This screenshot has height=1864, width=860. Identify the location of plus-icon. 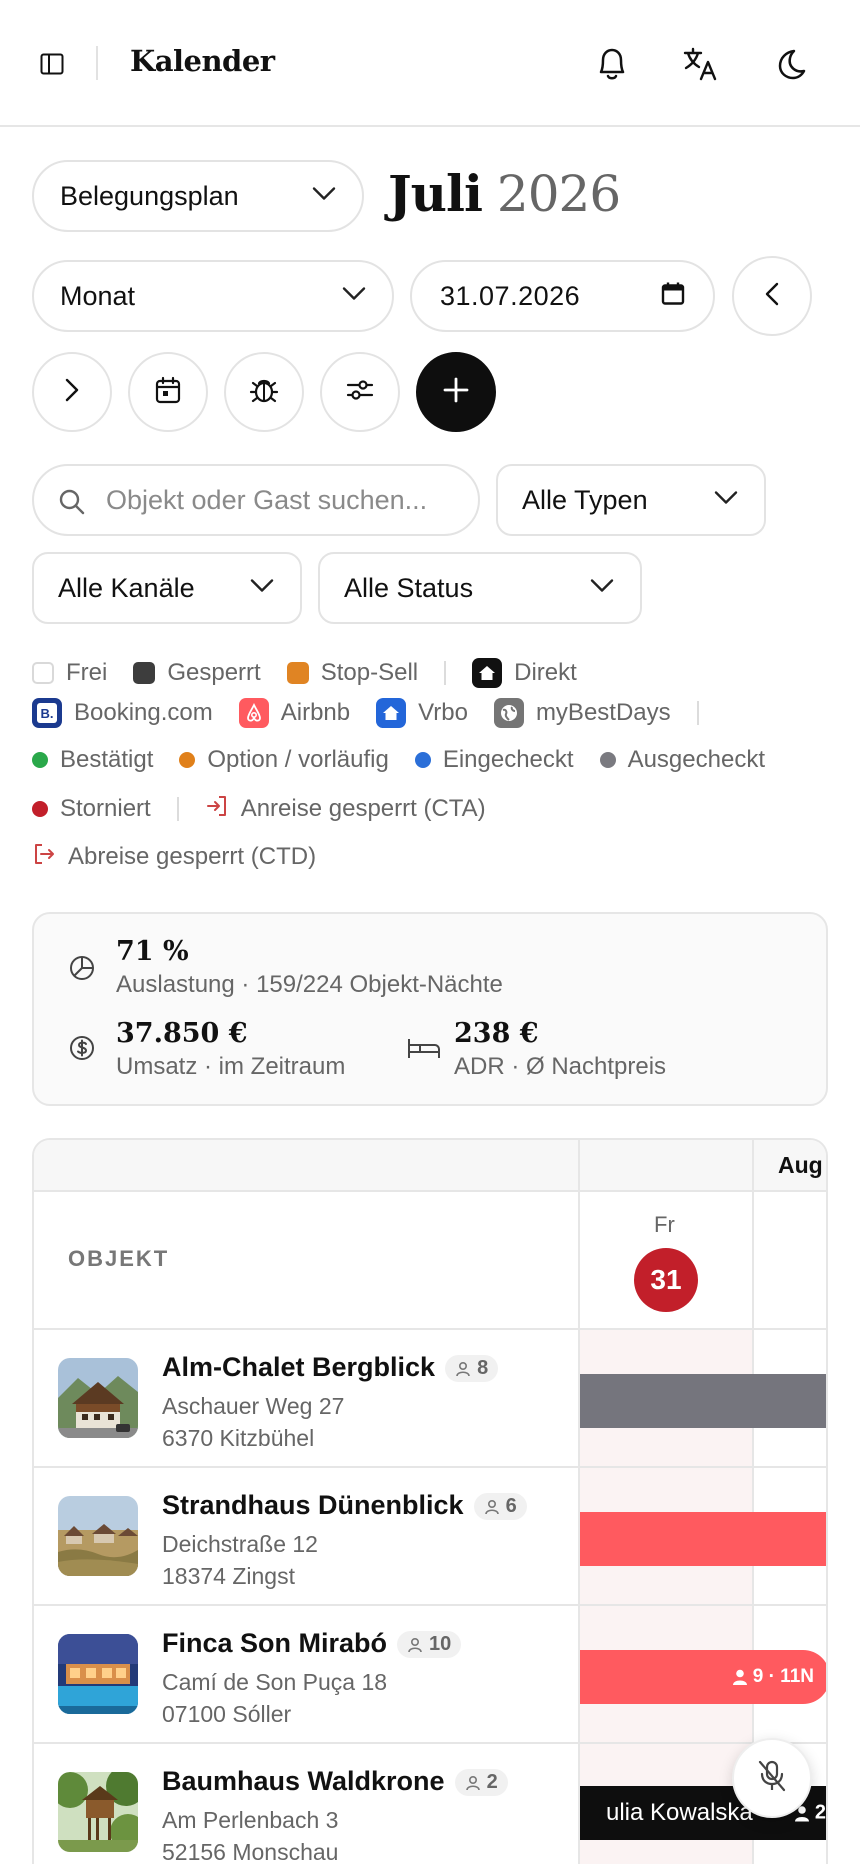
(456, 392).